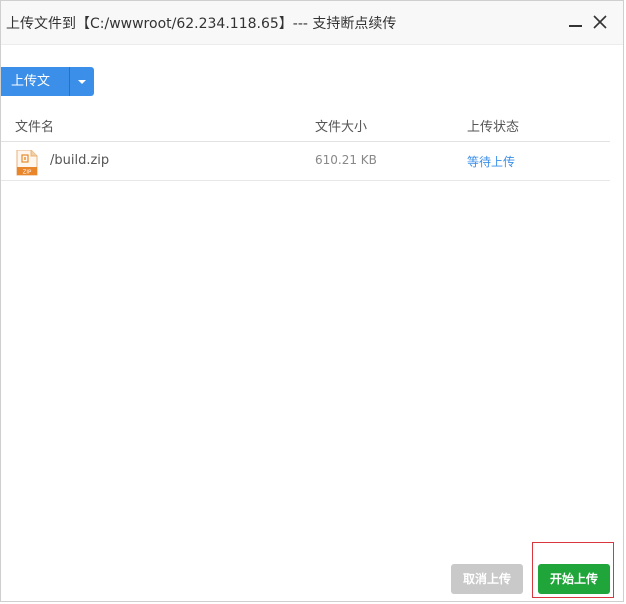 Image resolution: width=626 pixels, height=604 pixels. What do you see at coordinates (574, 579) in the screenshot?
I see `start-upload-button: 开始上传` at bounding box center [574, 579].